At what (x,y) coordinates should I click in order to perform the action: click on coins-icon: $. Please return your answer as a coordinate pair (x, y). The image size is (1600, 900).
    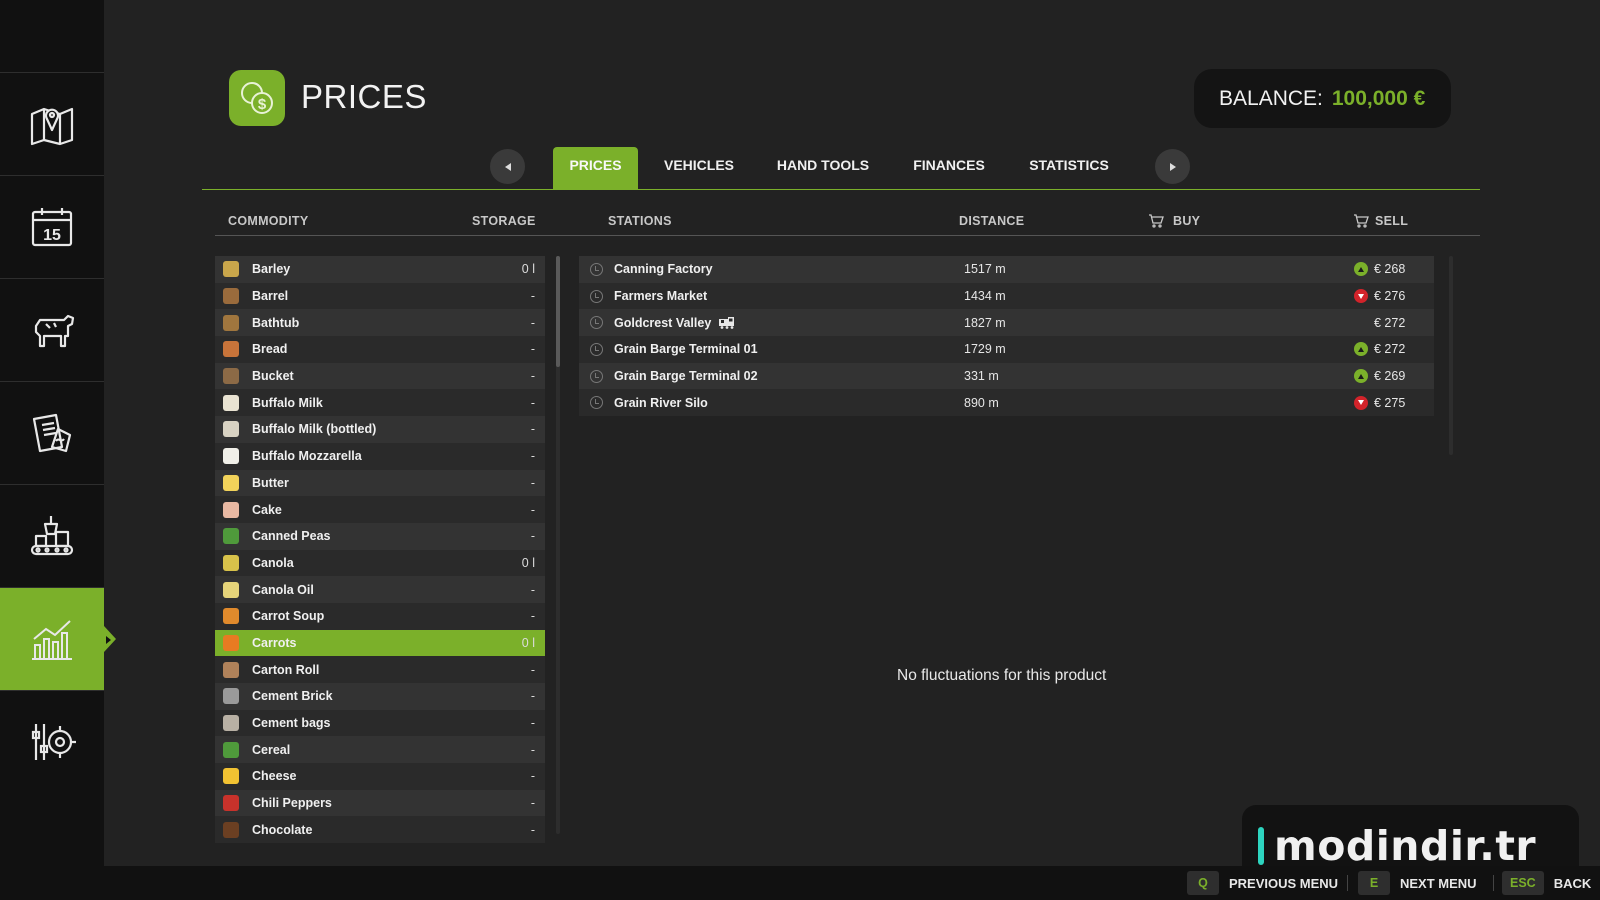
    Looking at the image, I should click on (257, 98).